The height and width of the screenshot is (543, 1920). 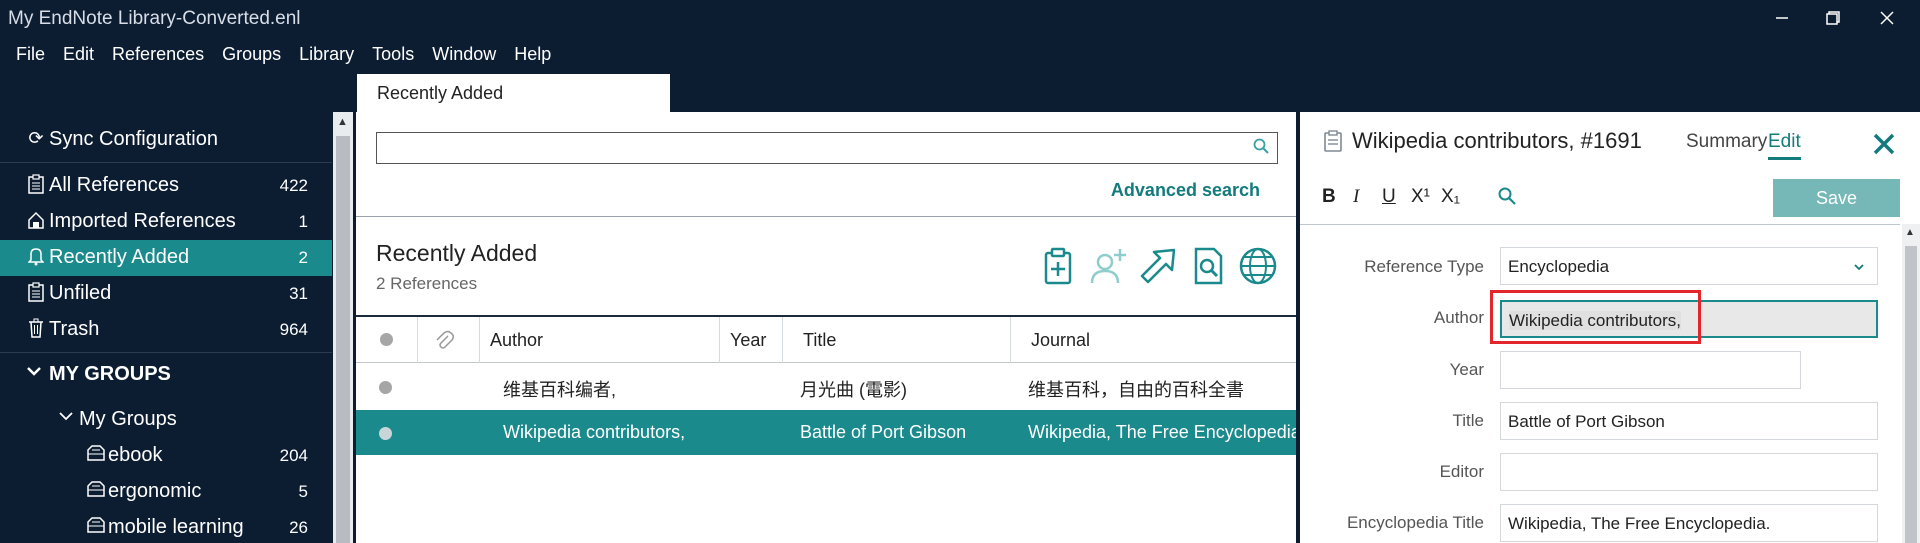 I want to click on add-user-icon, so click(x=1108, y=266).